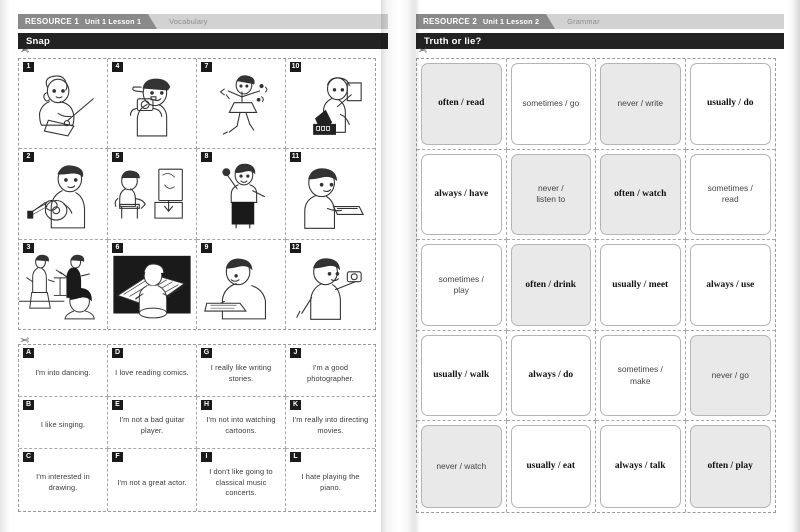 The image size is (800, 532). I want to click on card-badge: E, so click(117, 405).